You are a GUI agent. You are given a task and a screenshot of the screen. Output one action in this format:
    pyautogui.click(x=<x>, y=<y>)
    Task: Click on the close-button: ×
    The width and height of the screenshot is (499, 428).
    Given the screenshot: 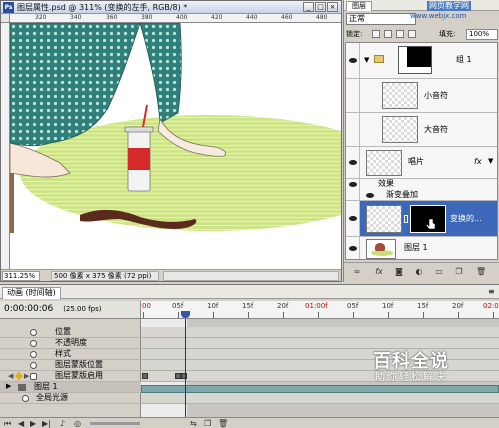 What is the action you would take?
    pyautogui.click(x=332, y=7)
    